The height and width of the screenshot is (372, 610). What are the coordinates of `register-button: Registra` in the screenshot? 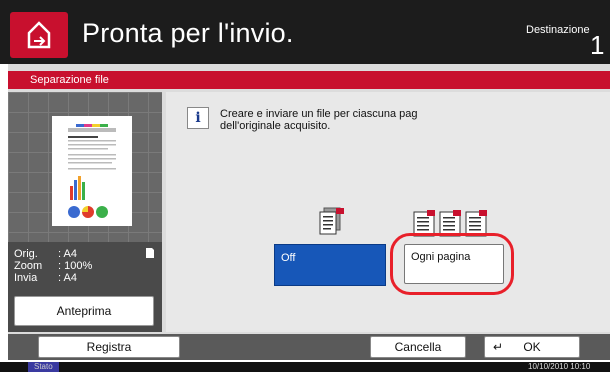 It's located at (109, 347).